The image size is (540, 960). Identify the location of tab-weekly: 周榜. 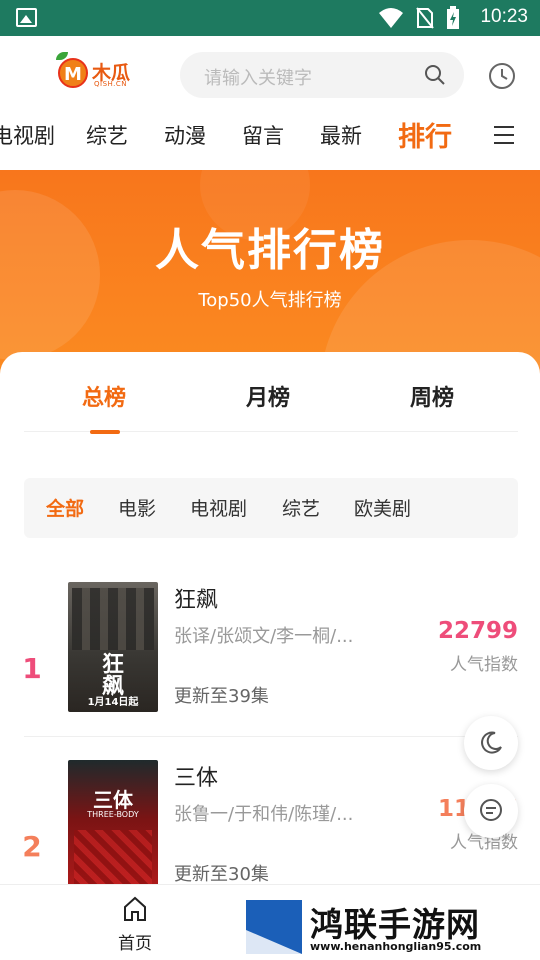
(432, 396).